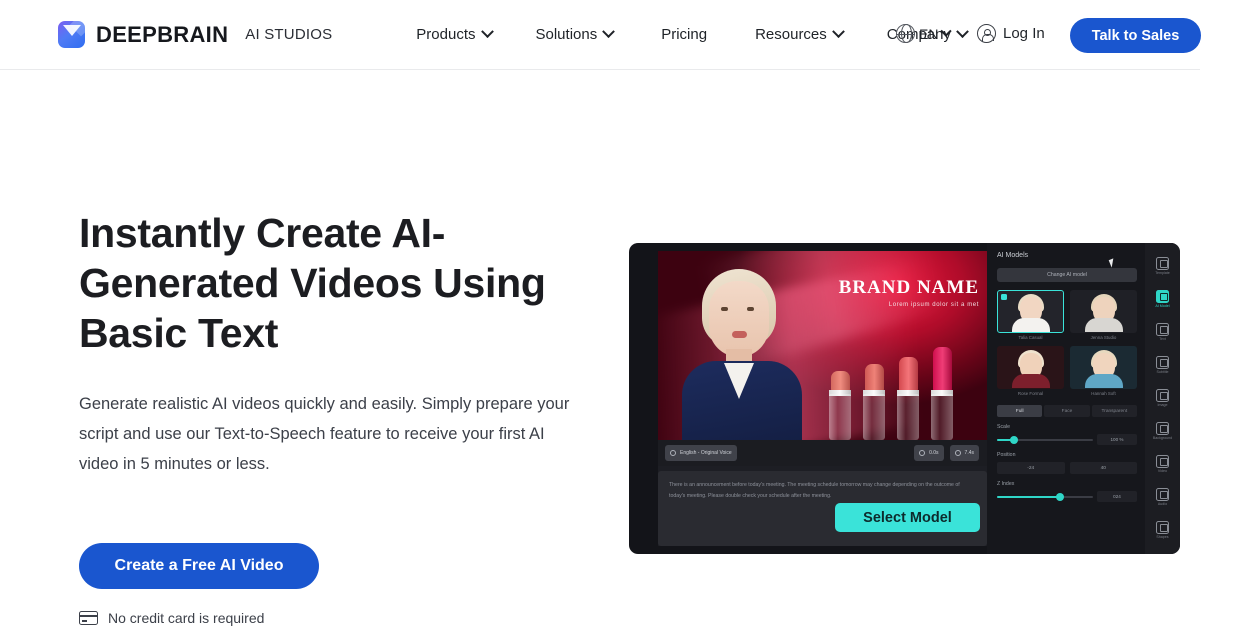 The image size is (1250, 630). What do you see at coordinates (1162, 404) in the screenshot?
I see `rail-label: Image` at bounding box center [1162, 404].